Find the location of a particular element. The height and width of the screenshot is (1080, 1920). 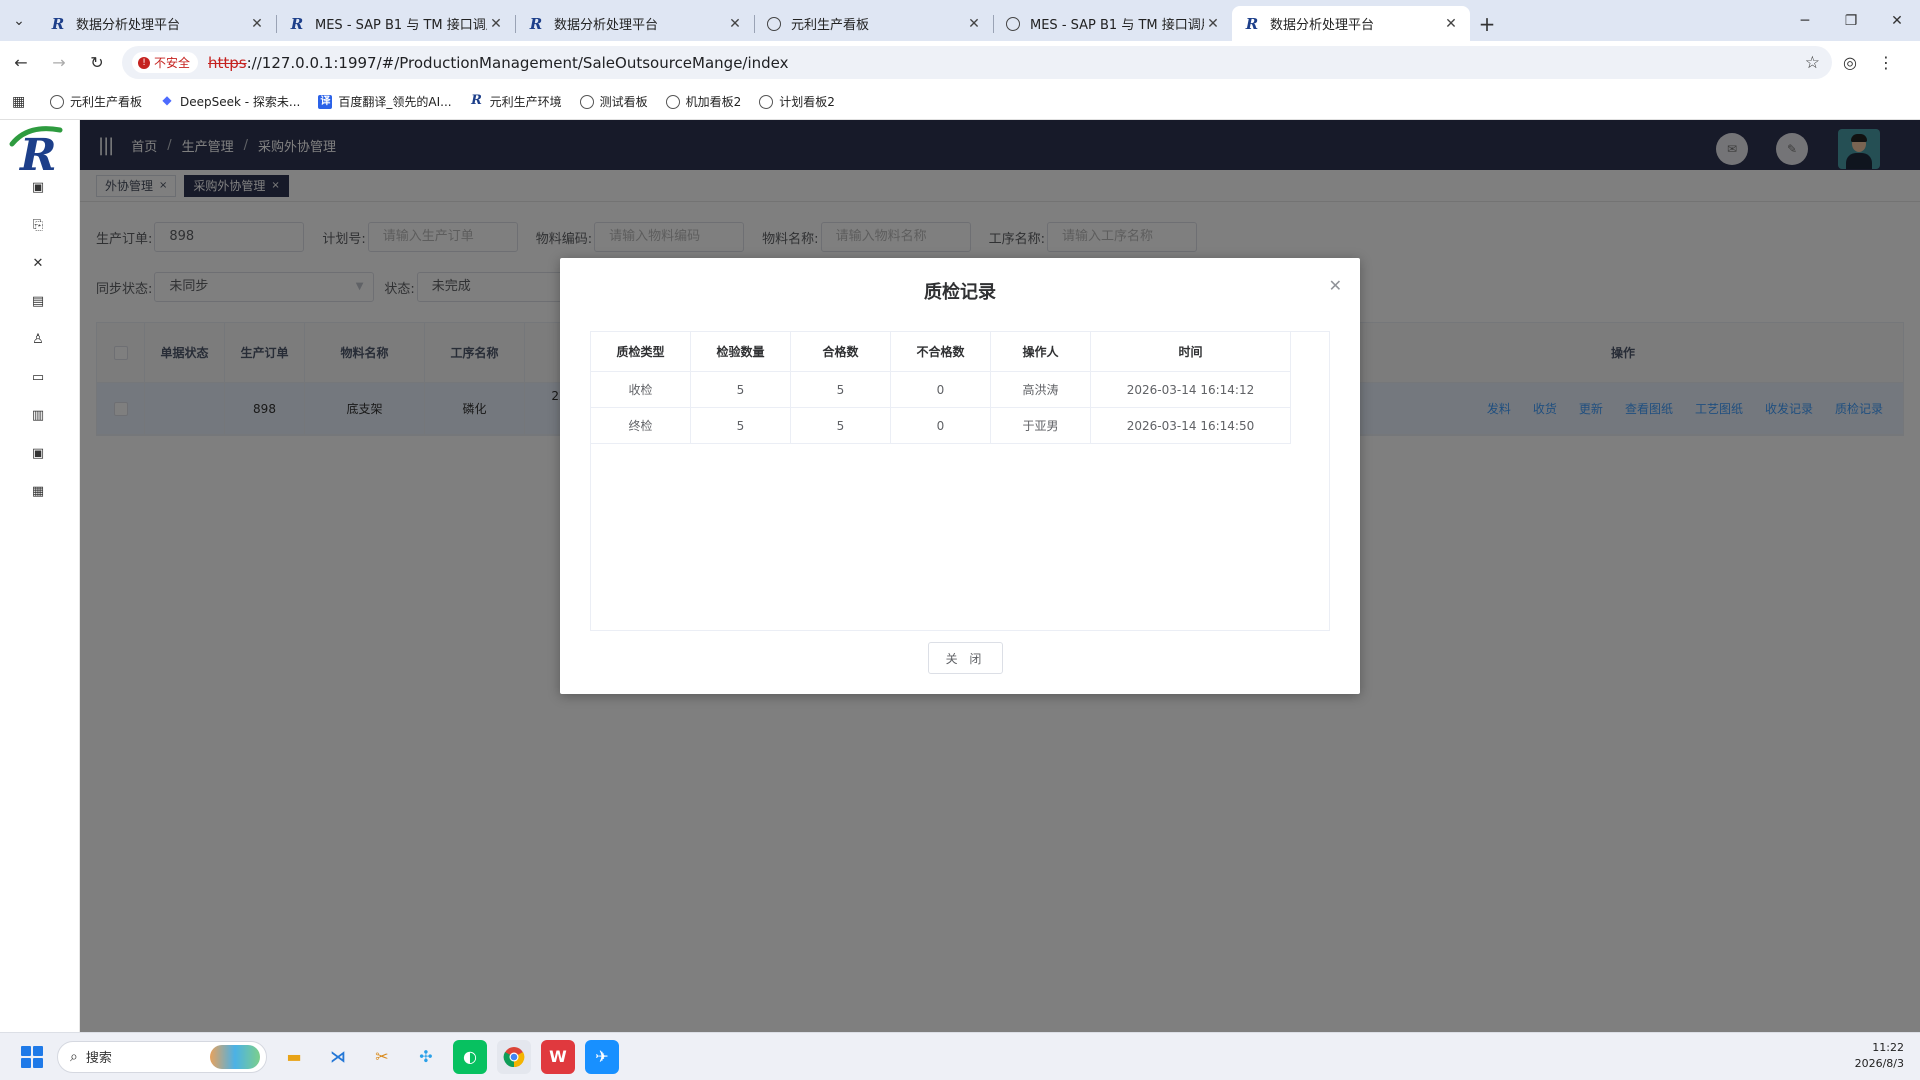

search-icon: ⌕ is located at coordinates (74, 1056).